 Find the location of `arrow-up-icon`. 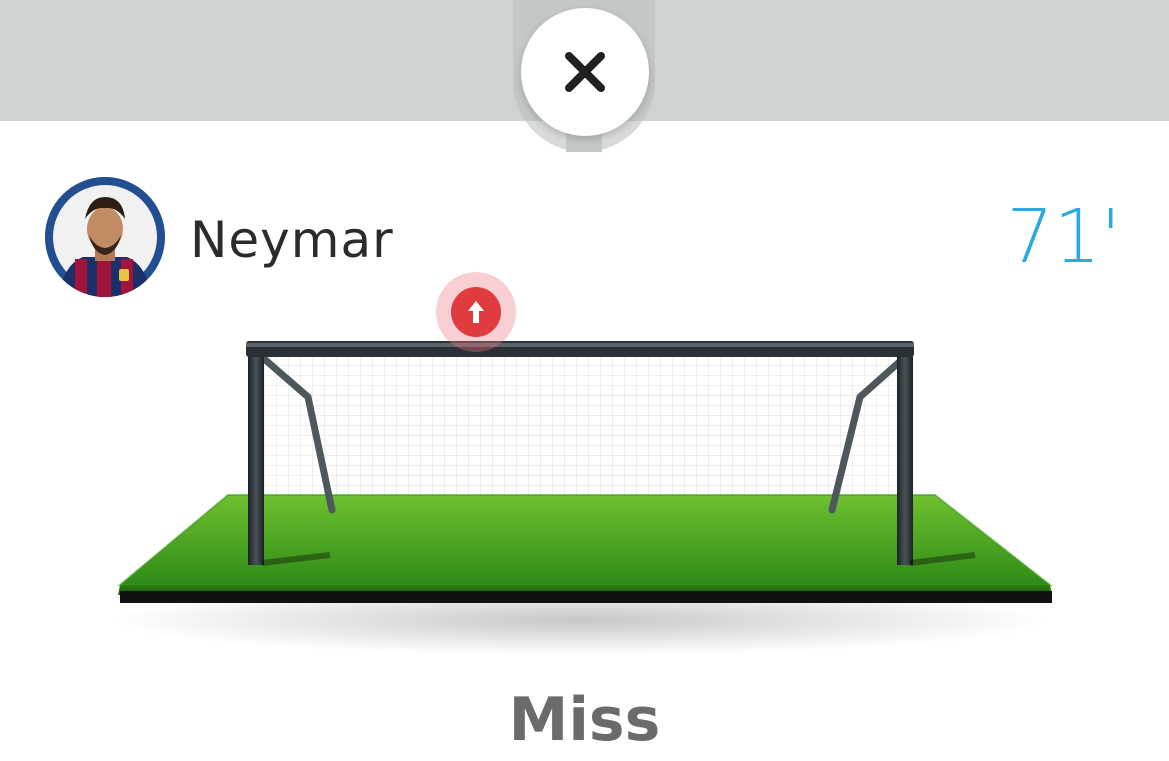

arrow-up-icon is located at coordinates (476, 312).